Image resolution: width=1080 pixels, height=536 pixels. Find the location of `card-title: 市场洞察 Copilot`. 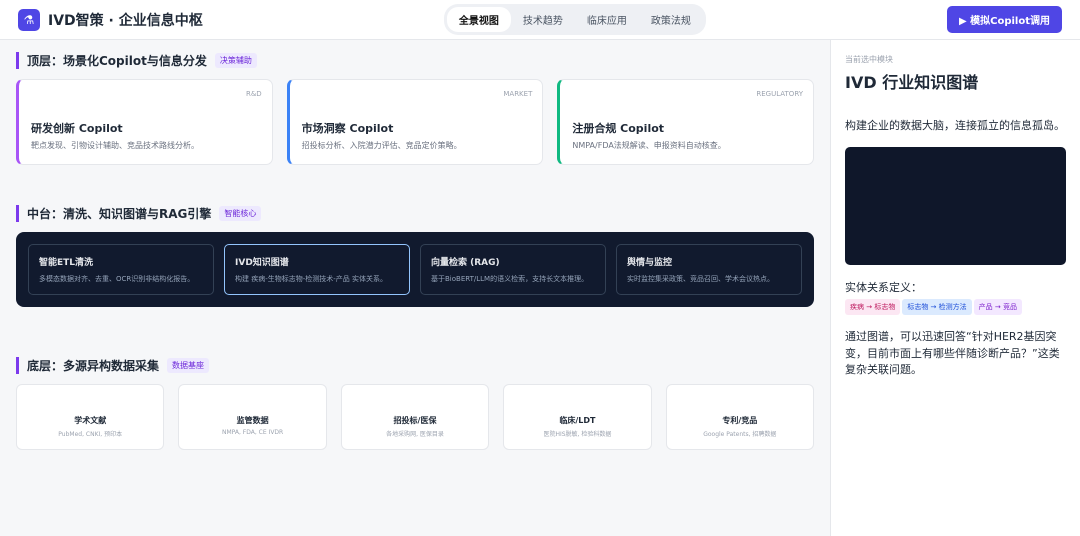

card-title: 市场洞察 Copilot is located at coordinates (347, 128).